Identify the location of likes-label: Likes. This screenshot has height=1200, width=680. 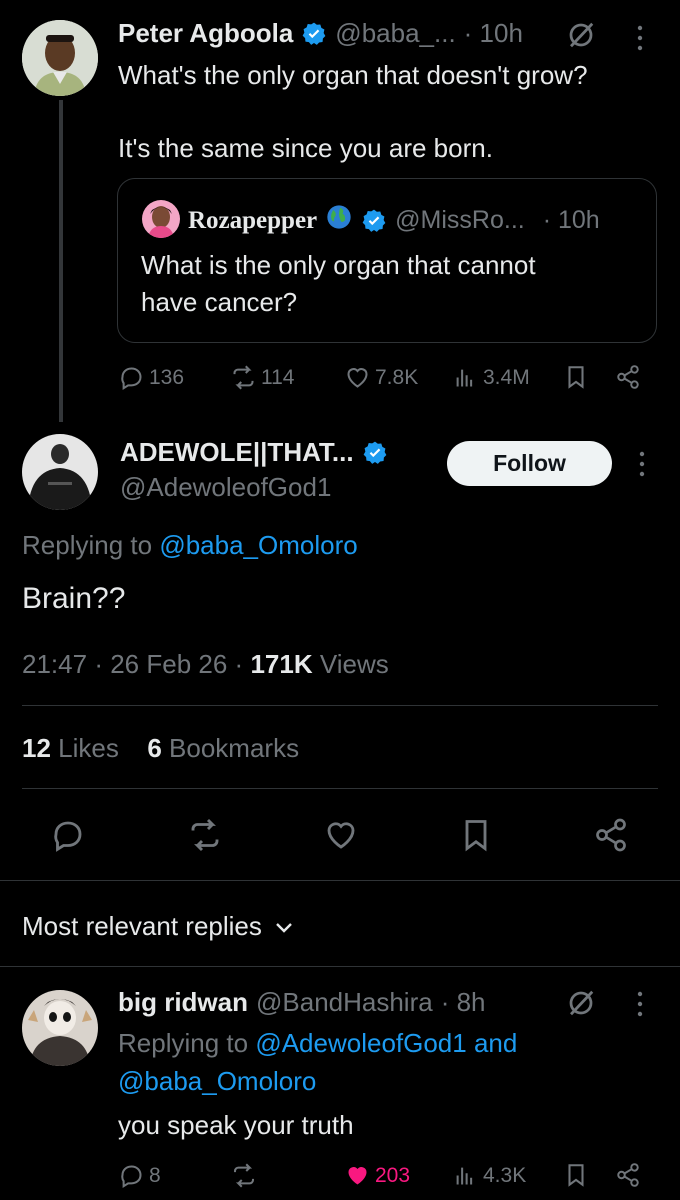
(88, 748).